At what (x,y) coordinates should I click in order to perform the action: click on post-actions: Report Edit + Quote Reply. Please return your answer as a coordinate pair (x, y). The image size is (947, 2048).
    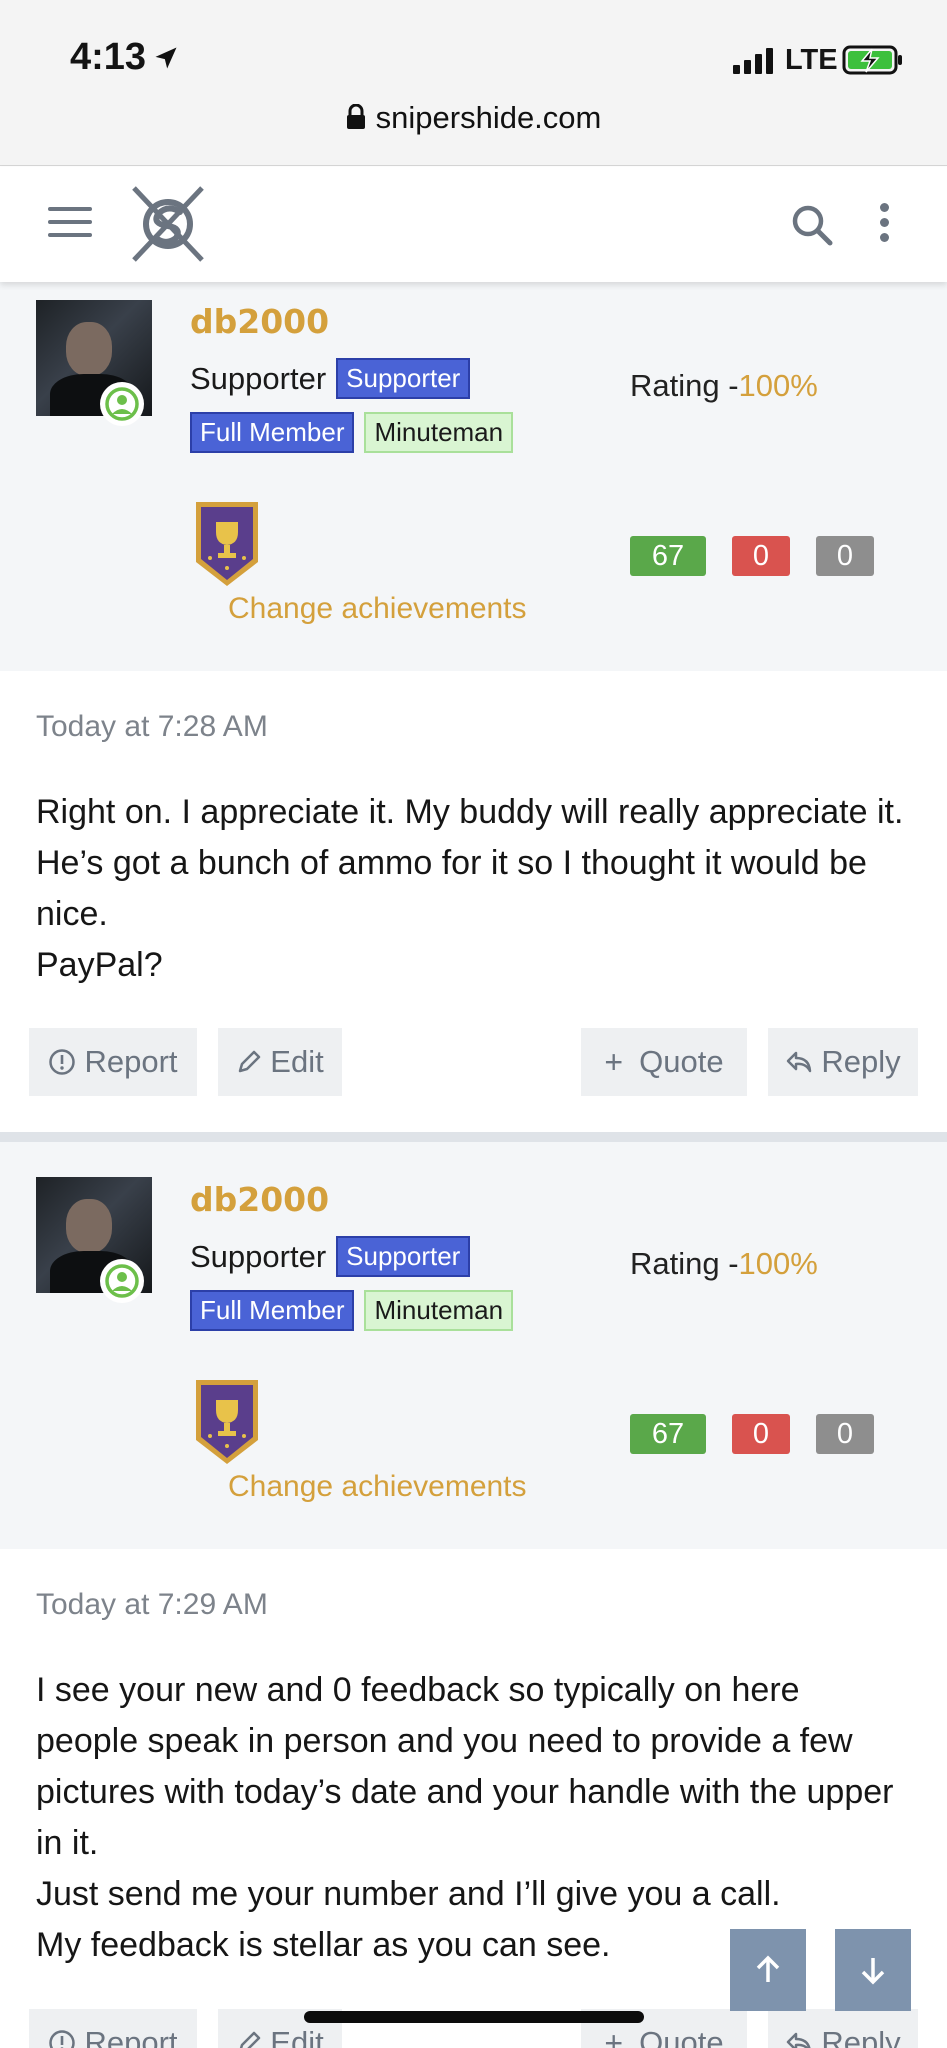
    Looking at the image, I should click on (473, 1062).